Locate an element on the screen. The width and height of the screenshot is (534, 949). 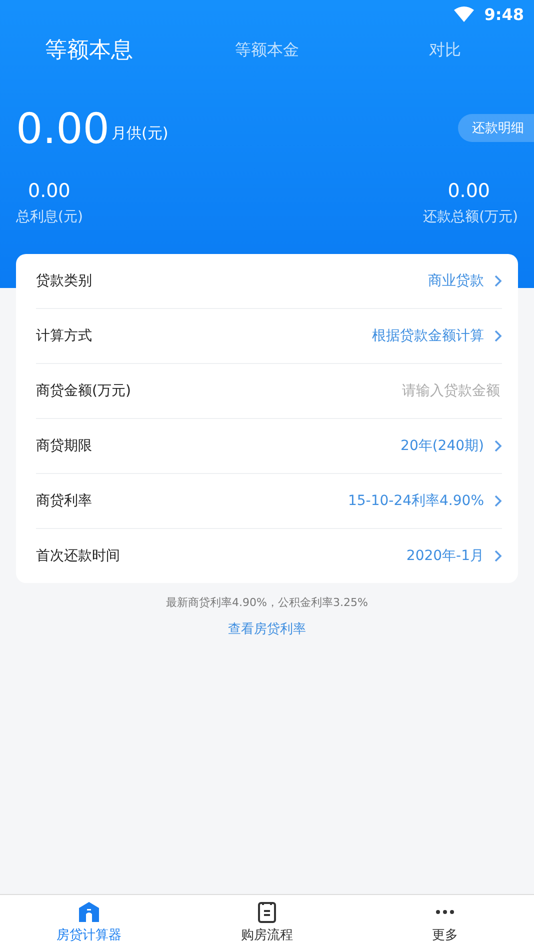
total-interest-label: 总利息(元) is located at coordinates (49, 217).